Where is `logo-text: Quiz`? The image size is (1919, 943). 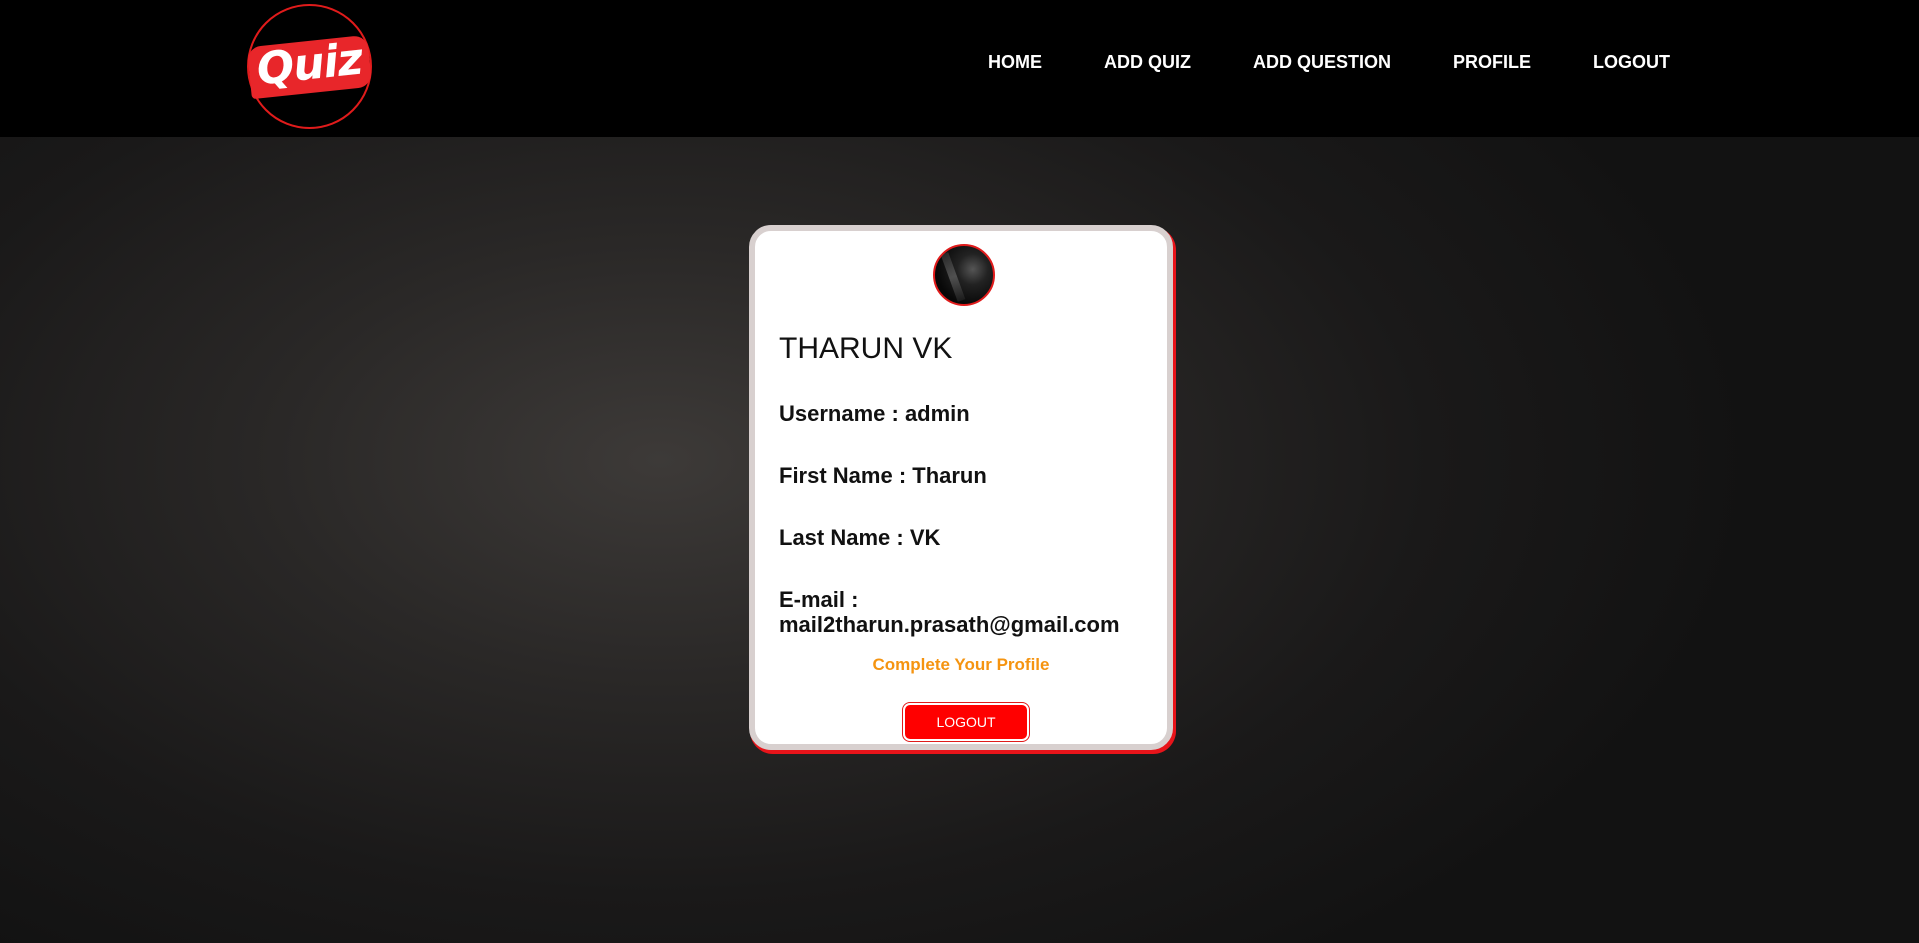
logo-text: Quiz is located at coordinates (309, 66).